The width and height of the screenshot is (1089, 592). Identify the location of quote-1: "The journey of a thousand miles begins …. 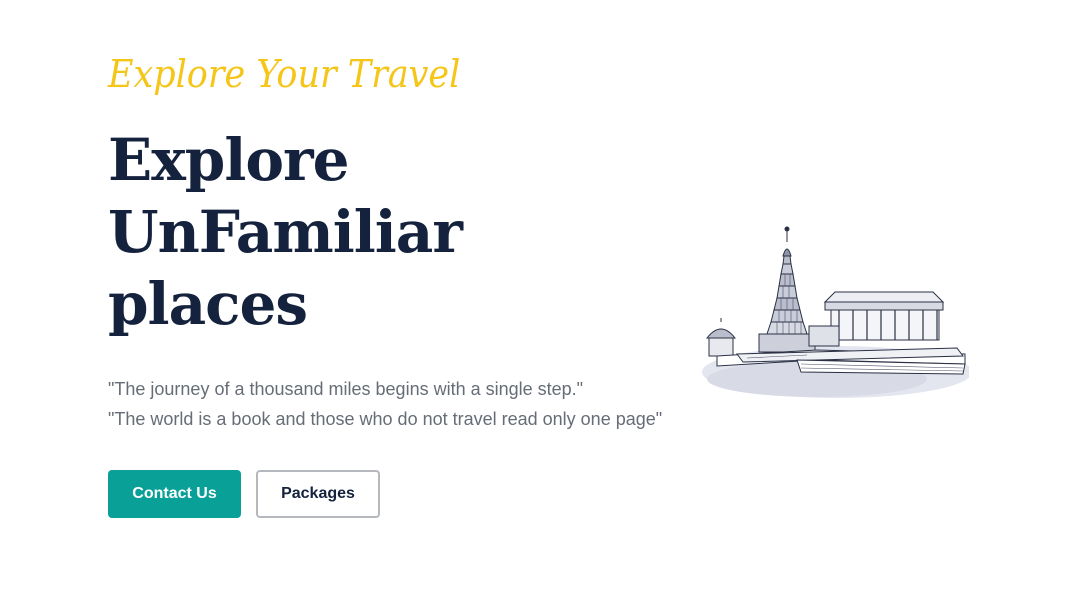
(346, 389).